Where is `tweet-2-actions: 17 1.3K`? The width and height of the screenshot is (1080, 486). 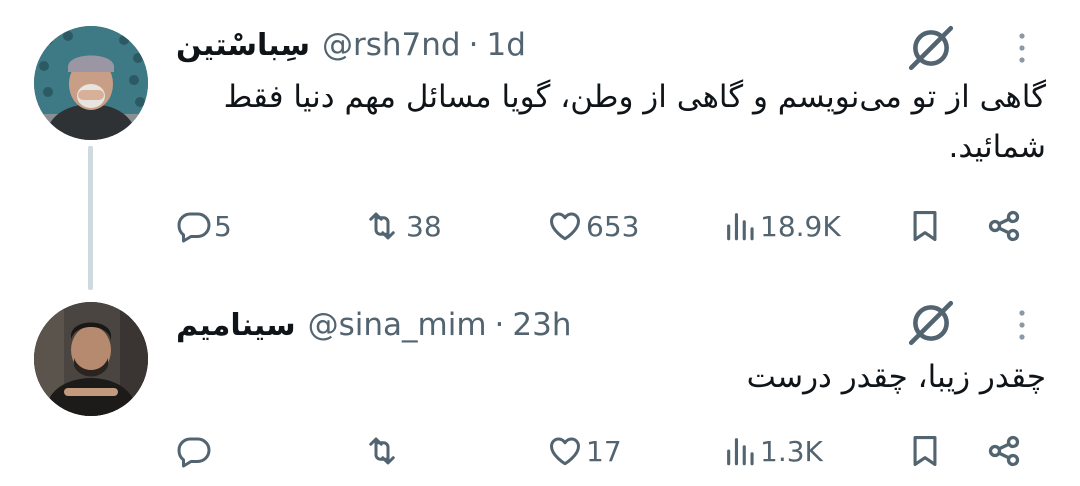
tweet-2-actions: 17 1.3K is located at coordinates (616, 451).